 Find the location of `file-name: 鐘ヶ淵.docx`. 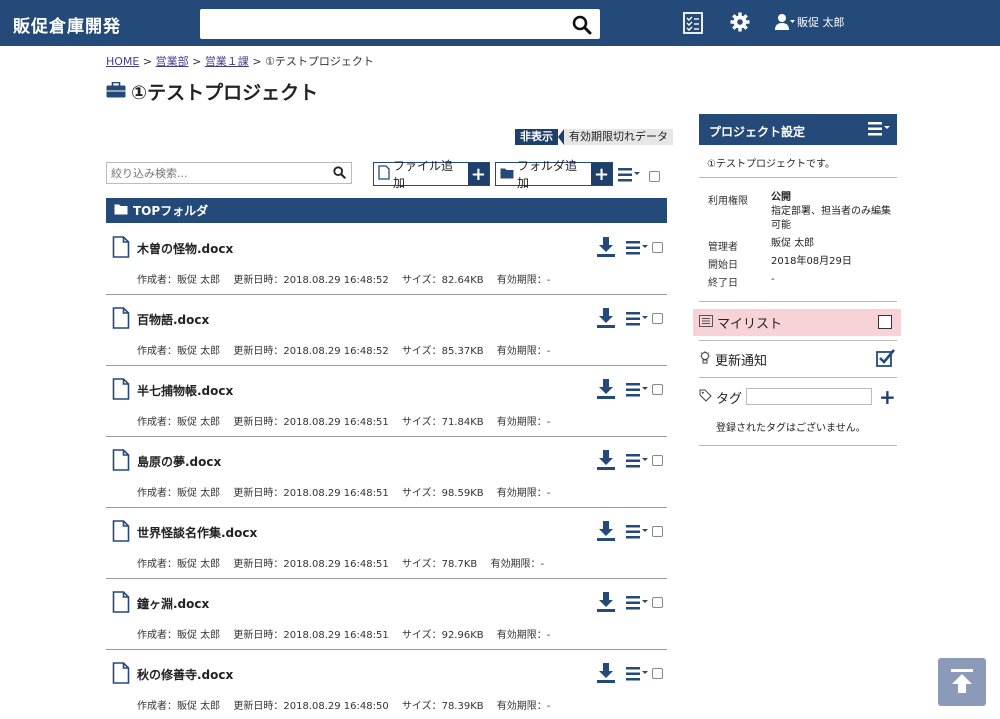

file-name: 鐘ヶ淵.docx is located at coordinates (173, 603).